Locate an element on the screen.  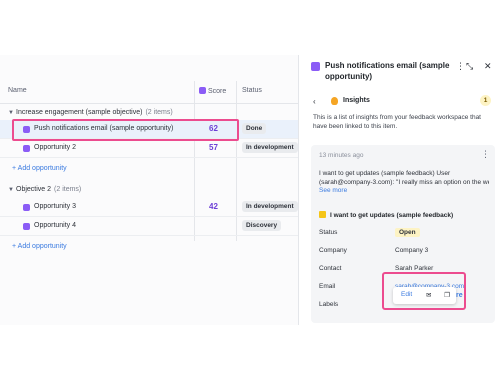
column-score-header: Score is located at coordinates (212, 91).